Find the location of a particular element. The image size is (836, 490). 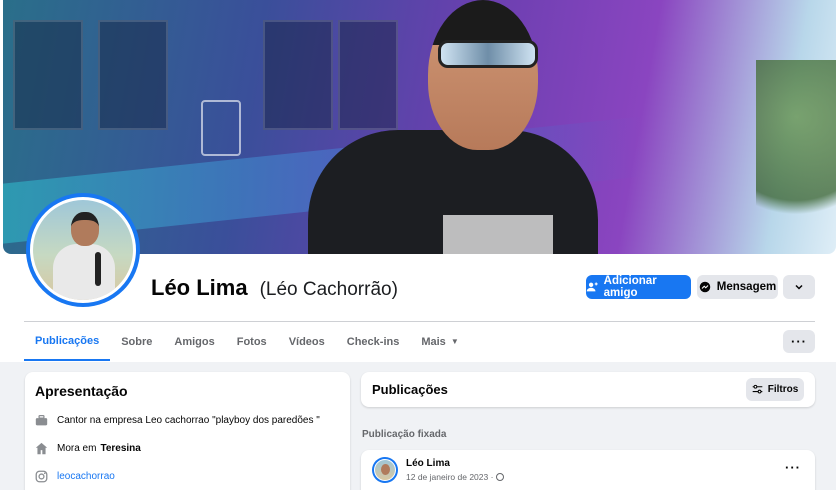

profile-name: Léo Lima is located at coordinates (199, 287).